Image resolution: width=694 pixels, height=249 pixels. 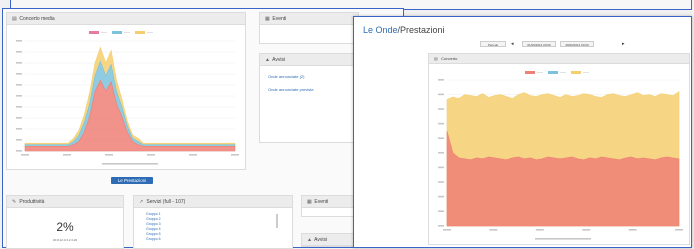 What do you see at coordinates (37, 19) in the screenshot?
I see `panel-title: Concerto media` at bounding box center [37, 19].